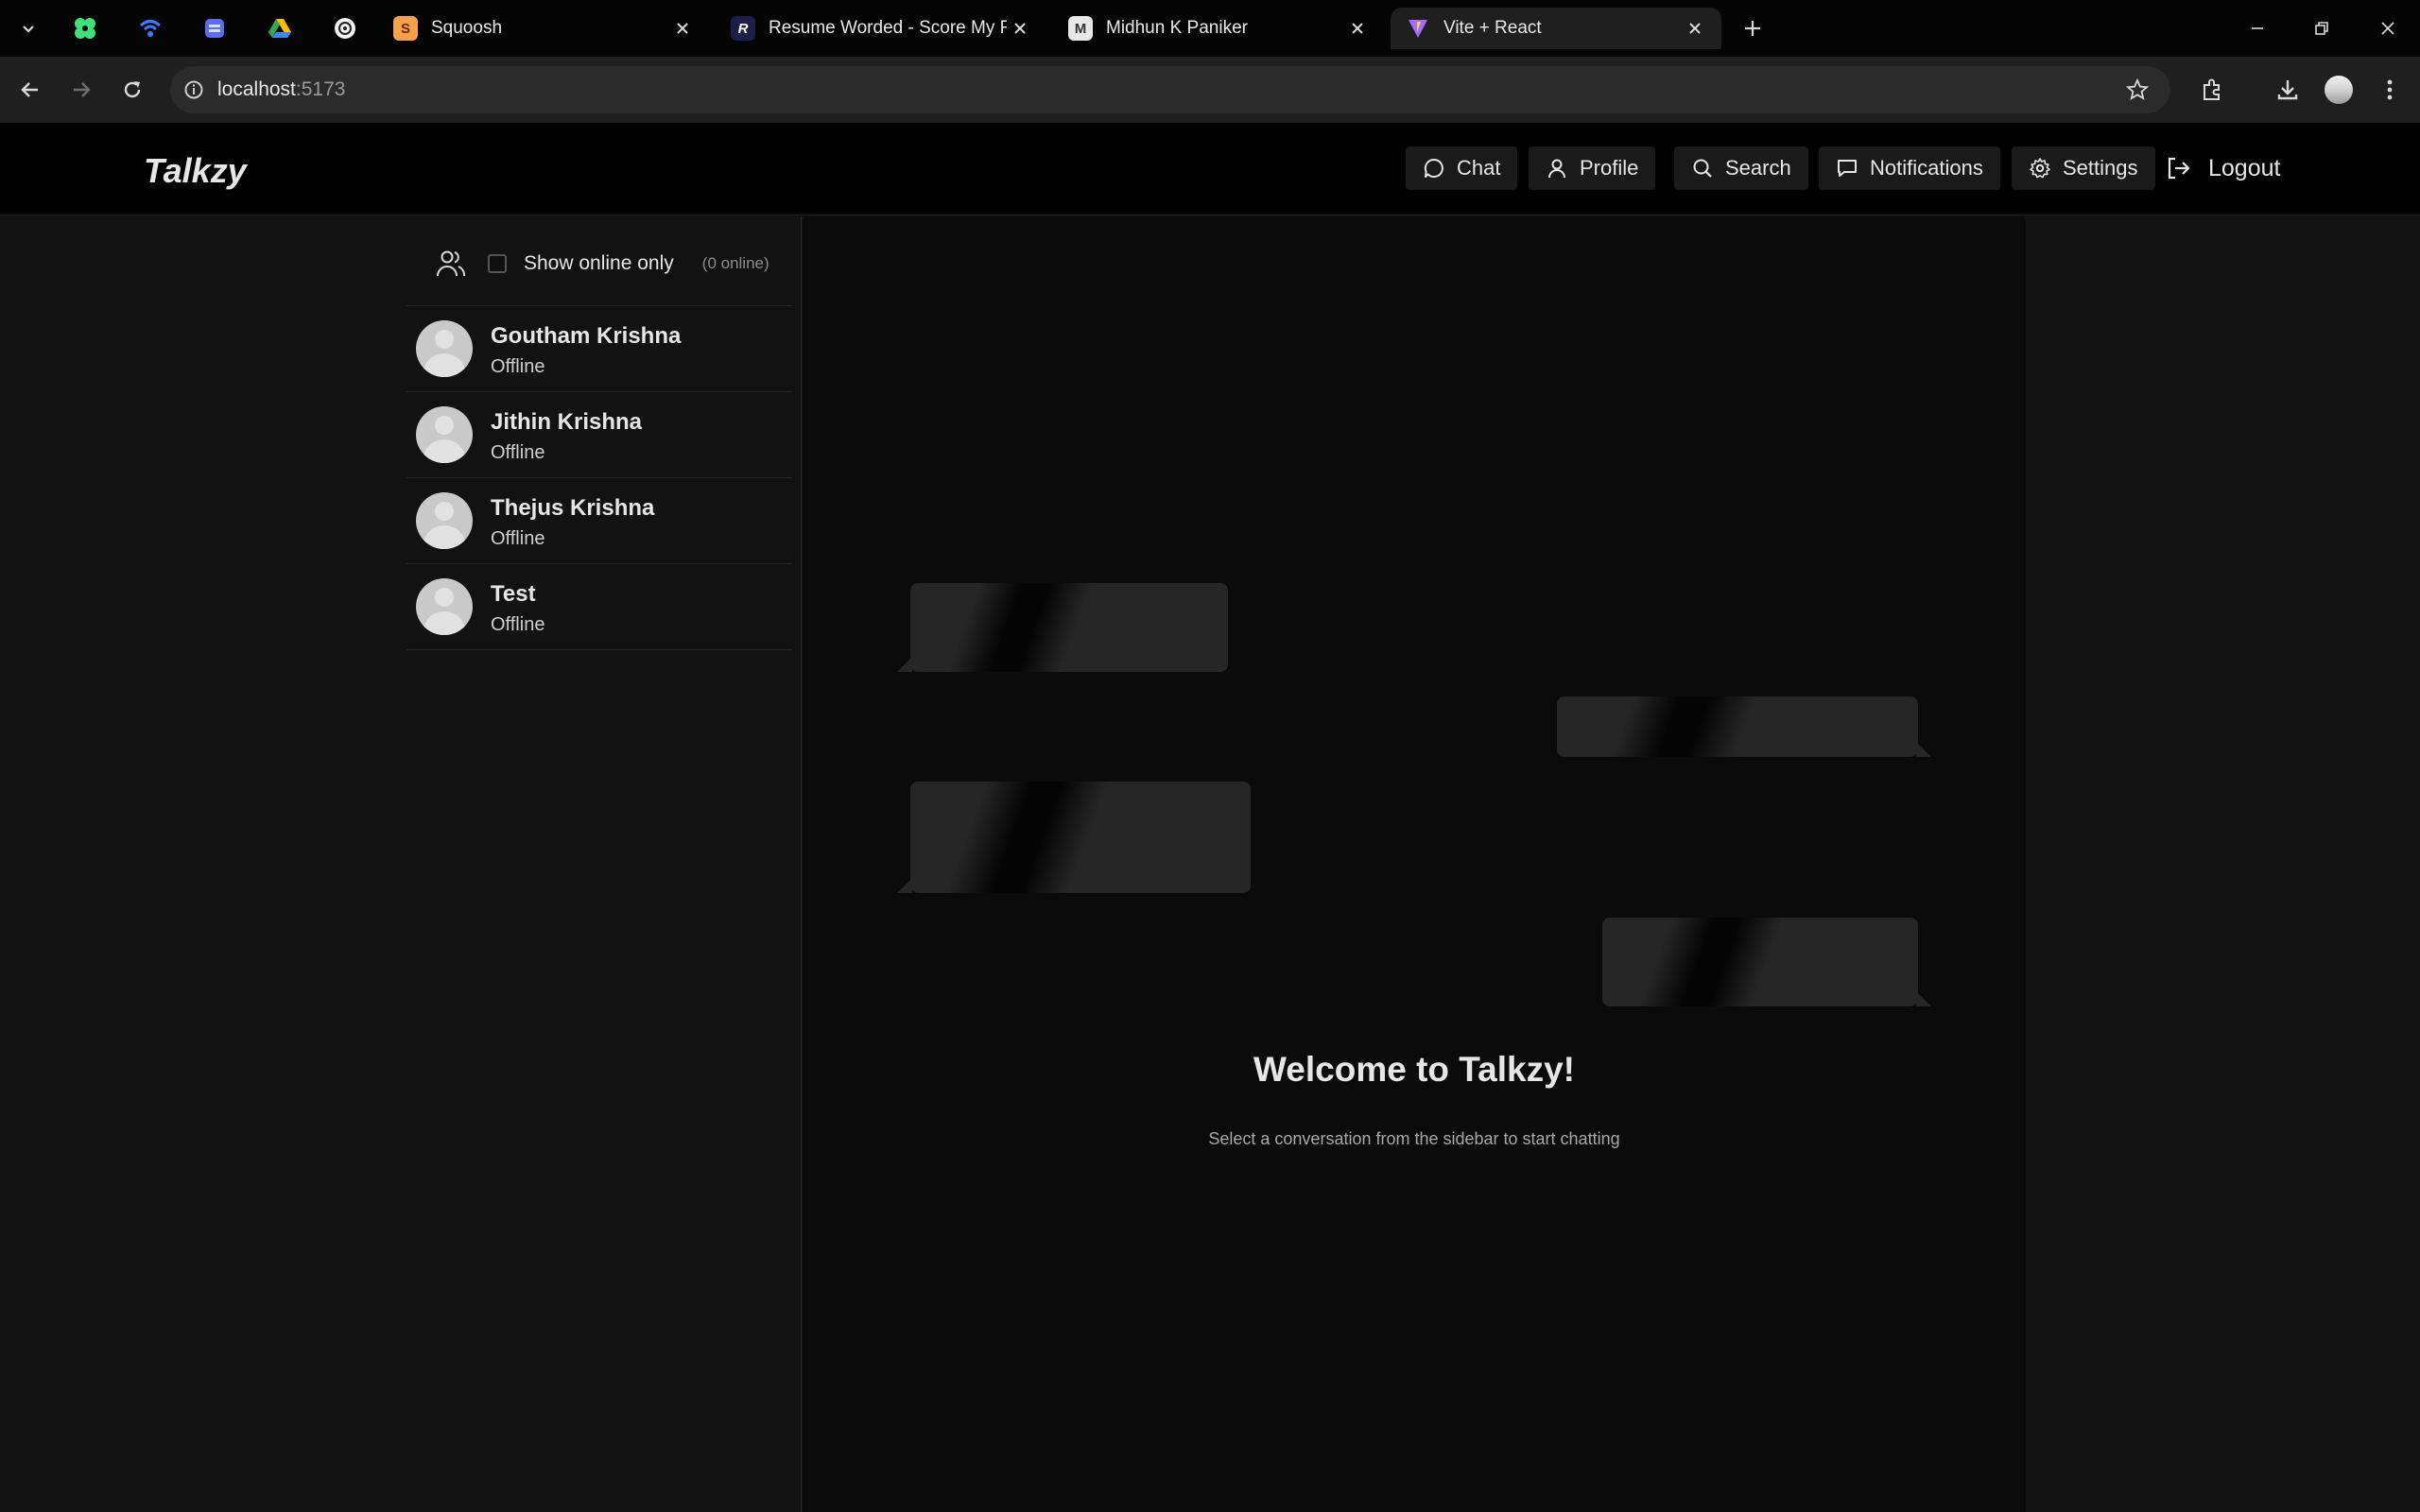  I want to click on tab-title: Squoosh, so click(467, 28).